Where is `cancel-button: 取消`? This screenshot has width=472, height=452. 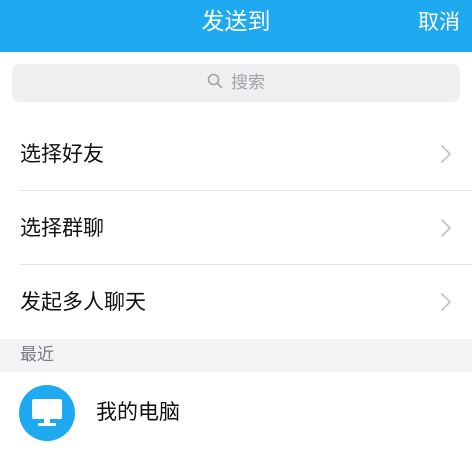
cancel-button: 取消 is located at coordinates (439, 23).